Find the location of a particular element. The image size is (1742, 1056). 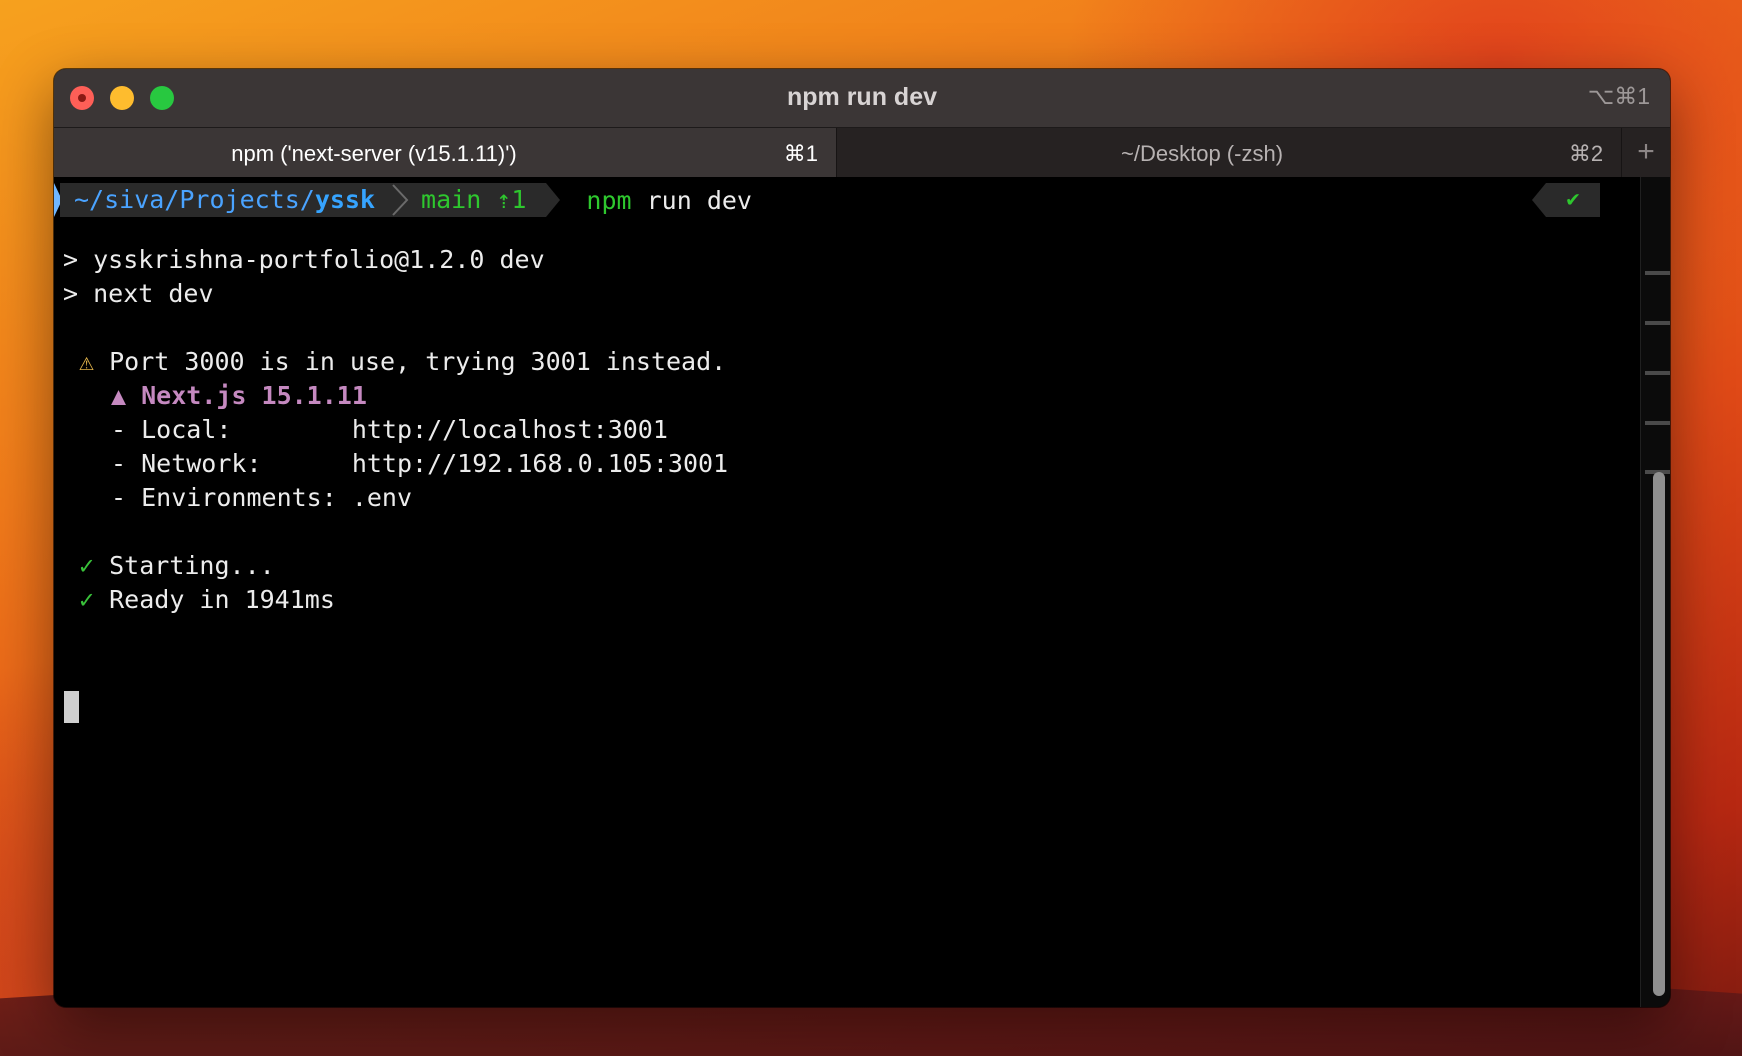

output-line: ✓ Ready in 1941ms is located at coordinates (207, 600).